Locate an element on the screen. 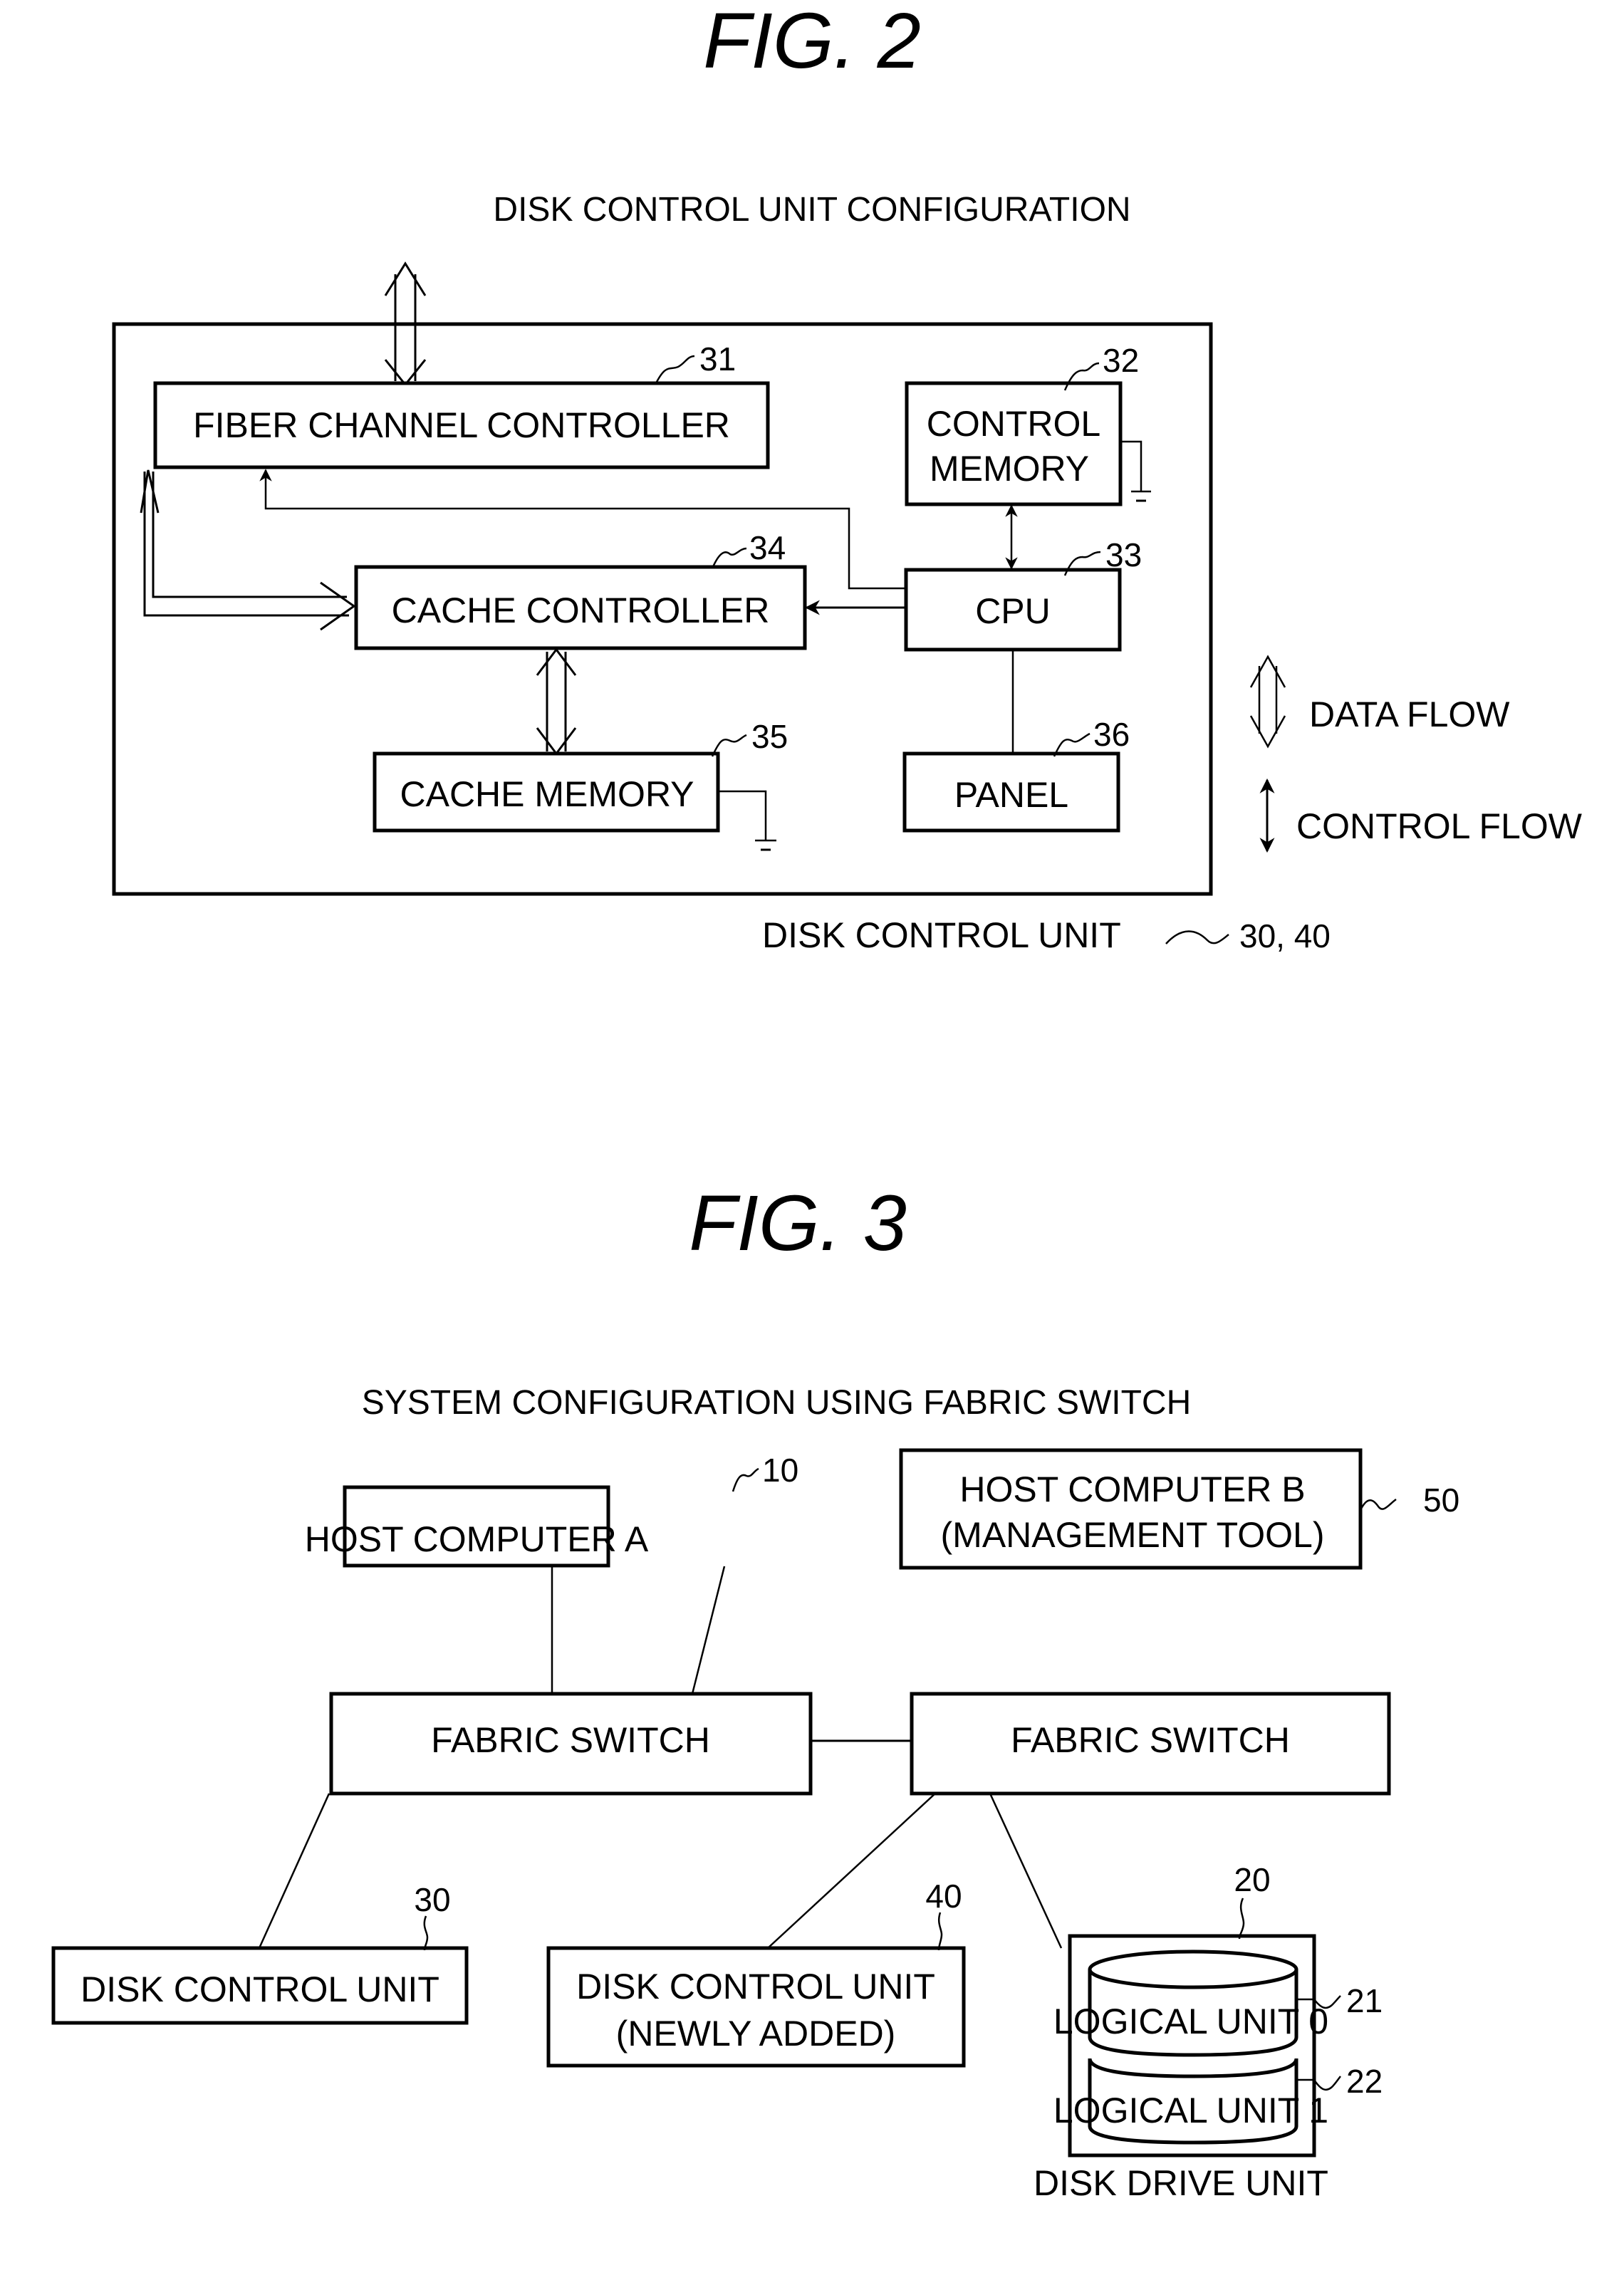 This screenshot has width=1624, height=2280. control-memory-label-line2: MEMORY is located at coordinates (1009, 469).